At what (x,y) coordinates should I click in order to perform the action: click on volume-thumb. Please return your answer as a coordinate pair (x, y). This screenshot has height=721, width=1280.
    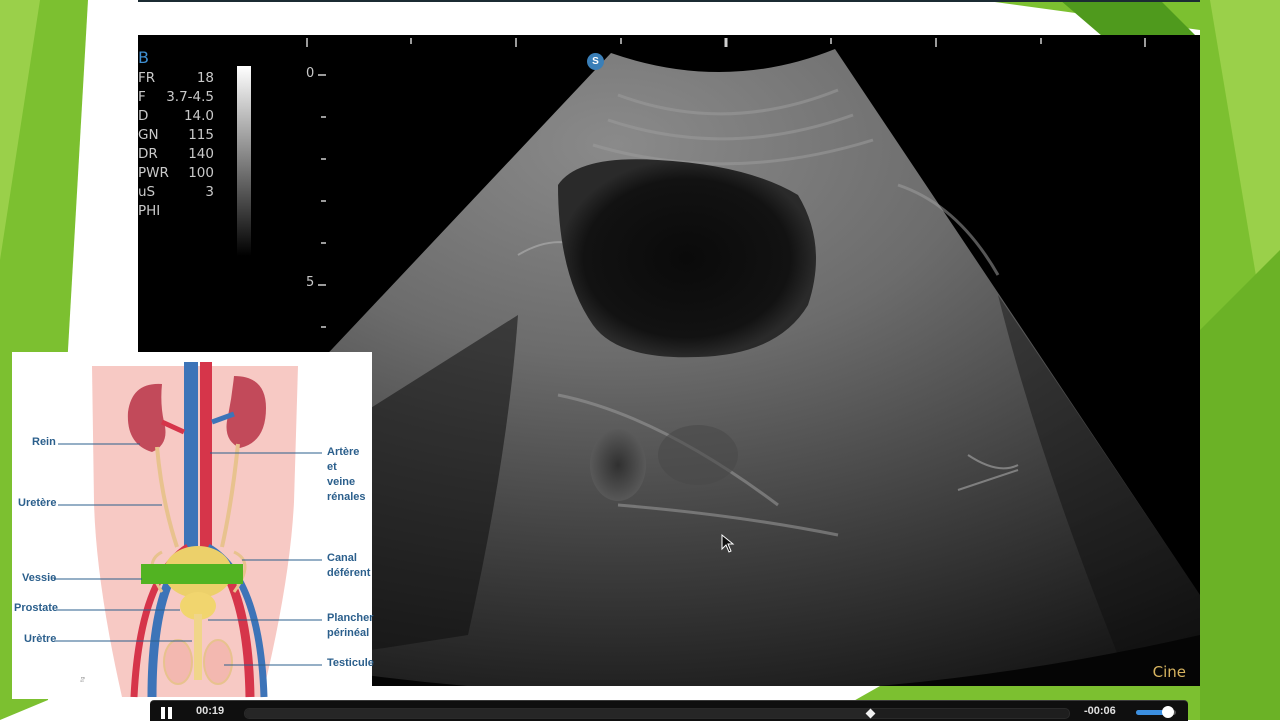
    Looking at the image, I should click on (1168, 712).